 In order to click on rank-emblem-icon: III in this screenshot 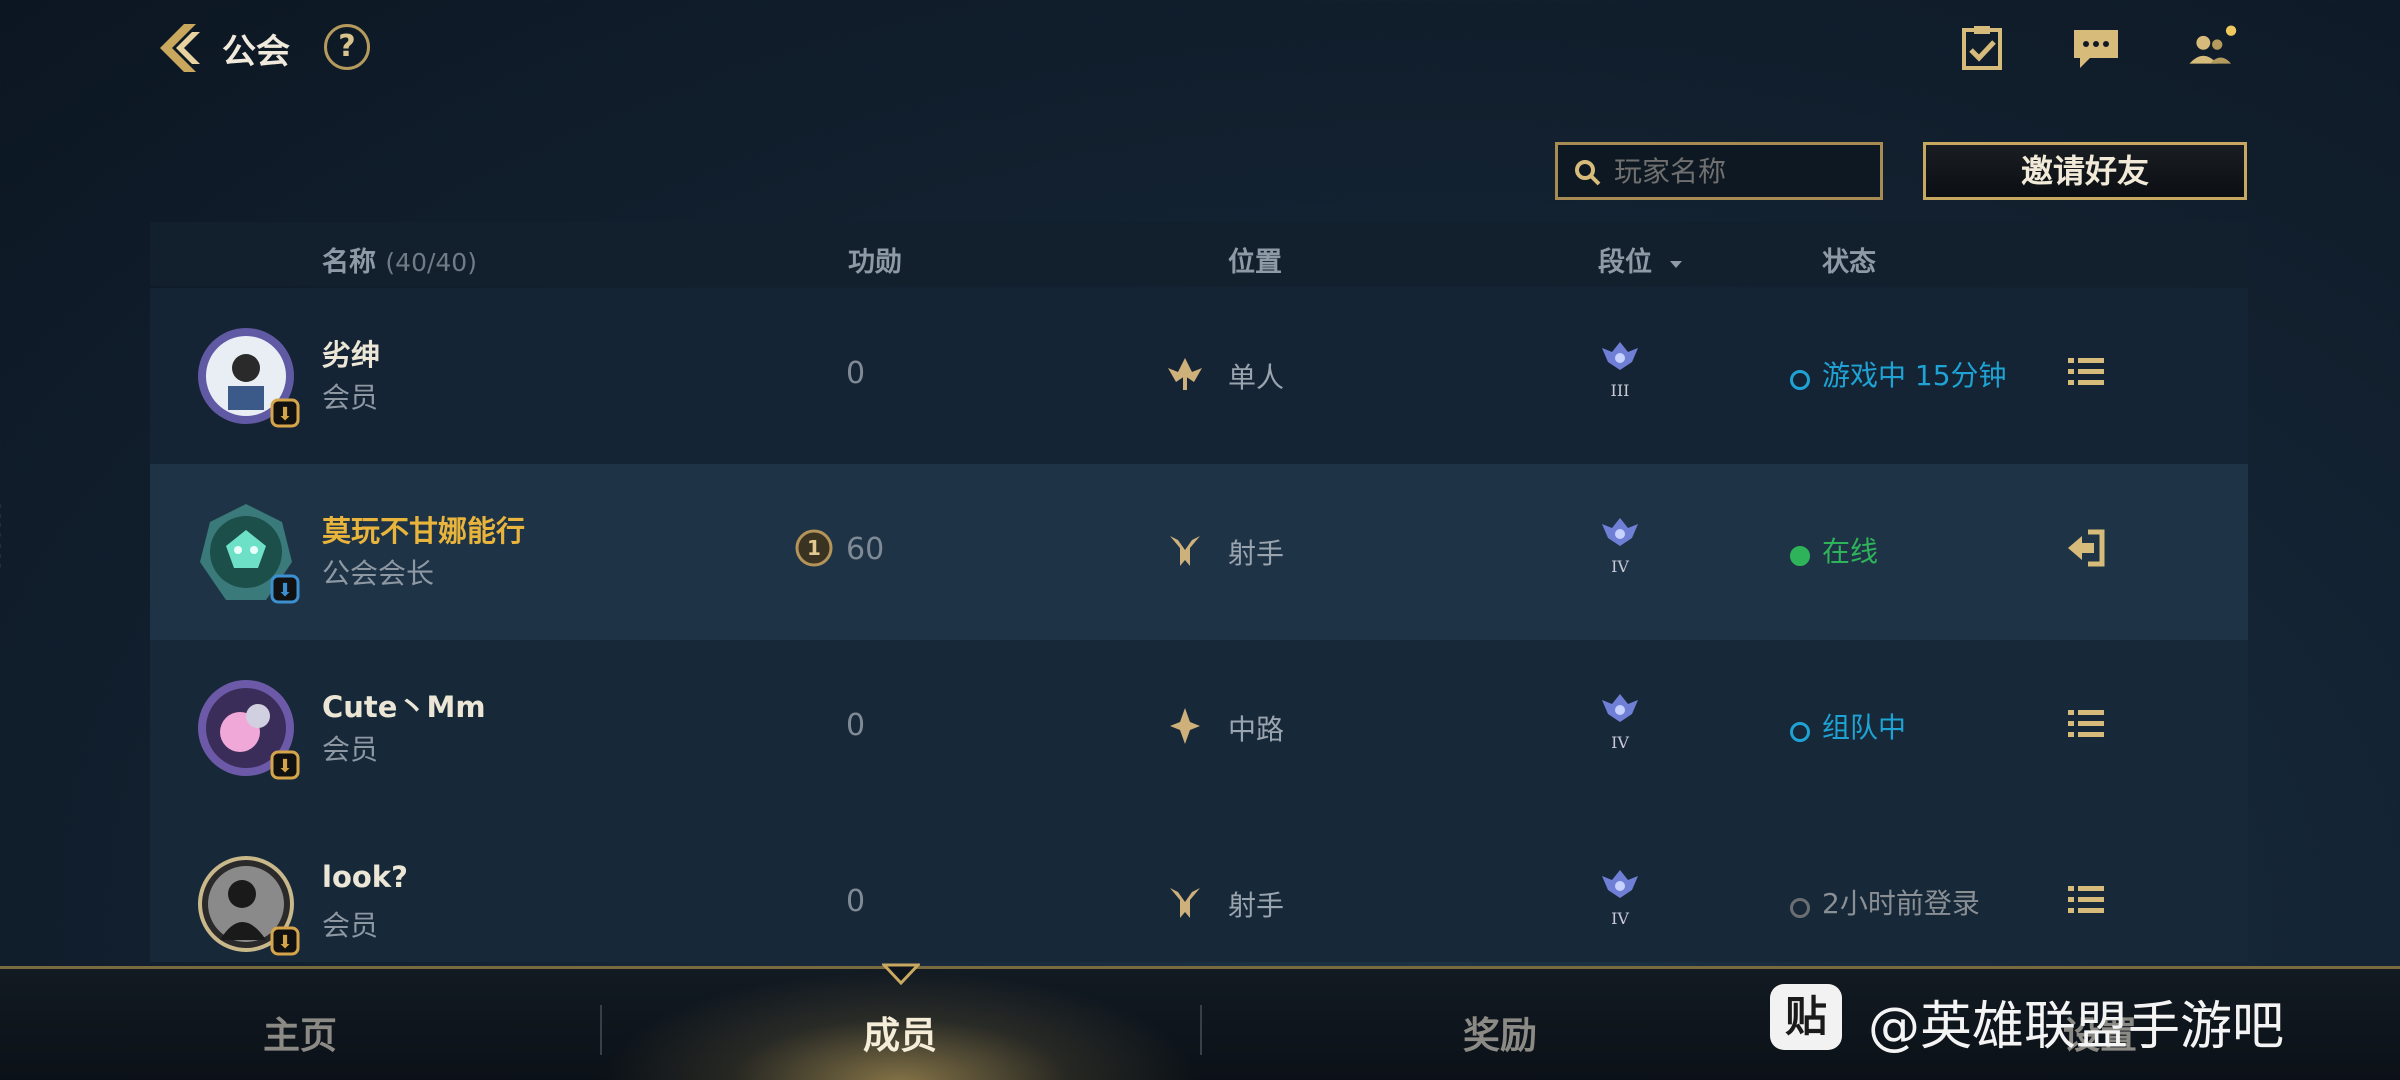, I will do `click(1620, 371)`.